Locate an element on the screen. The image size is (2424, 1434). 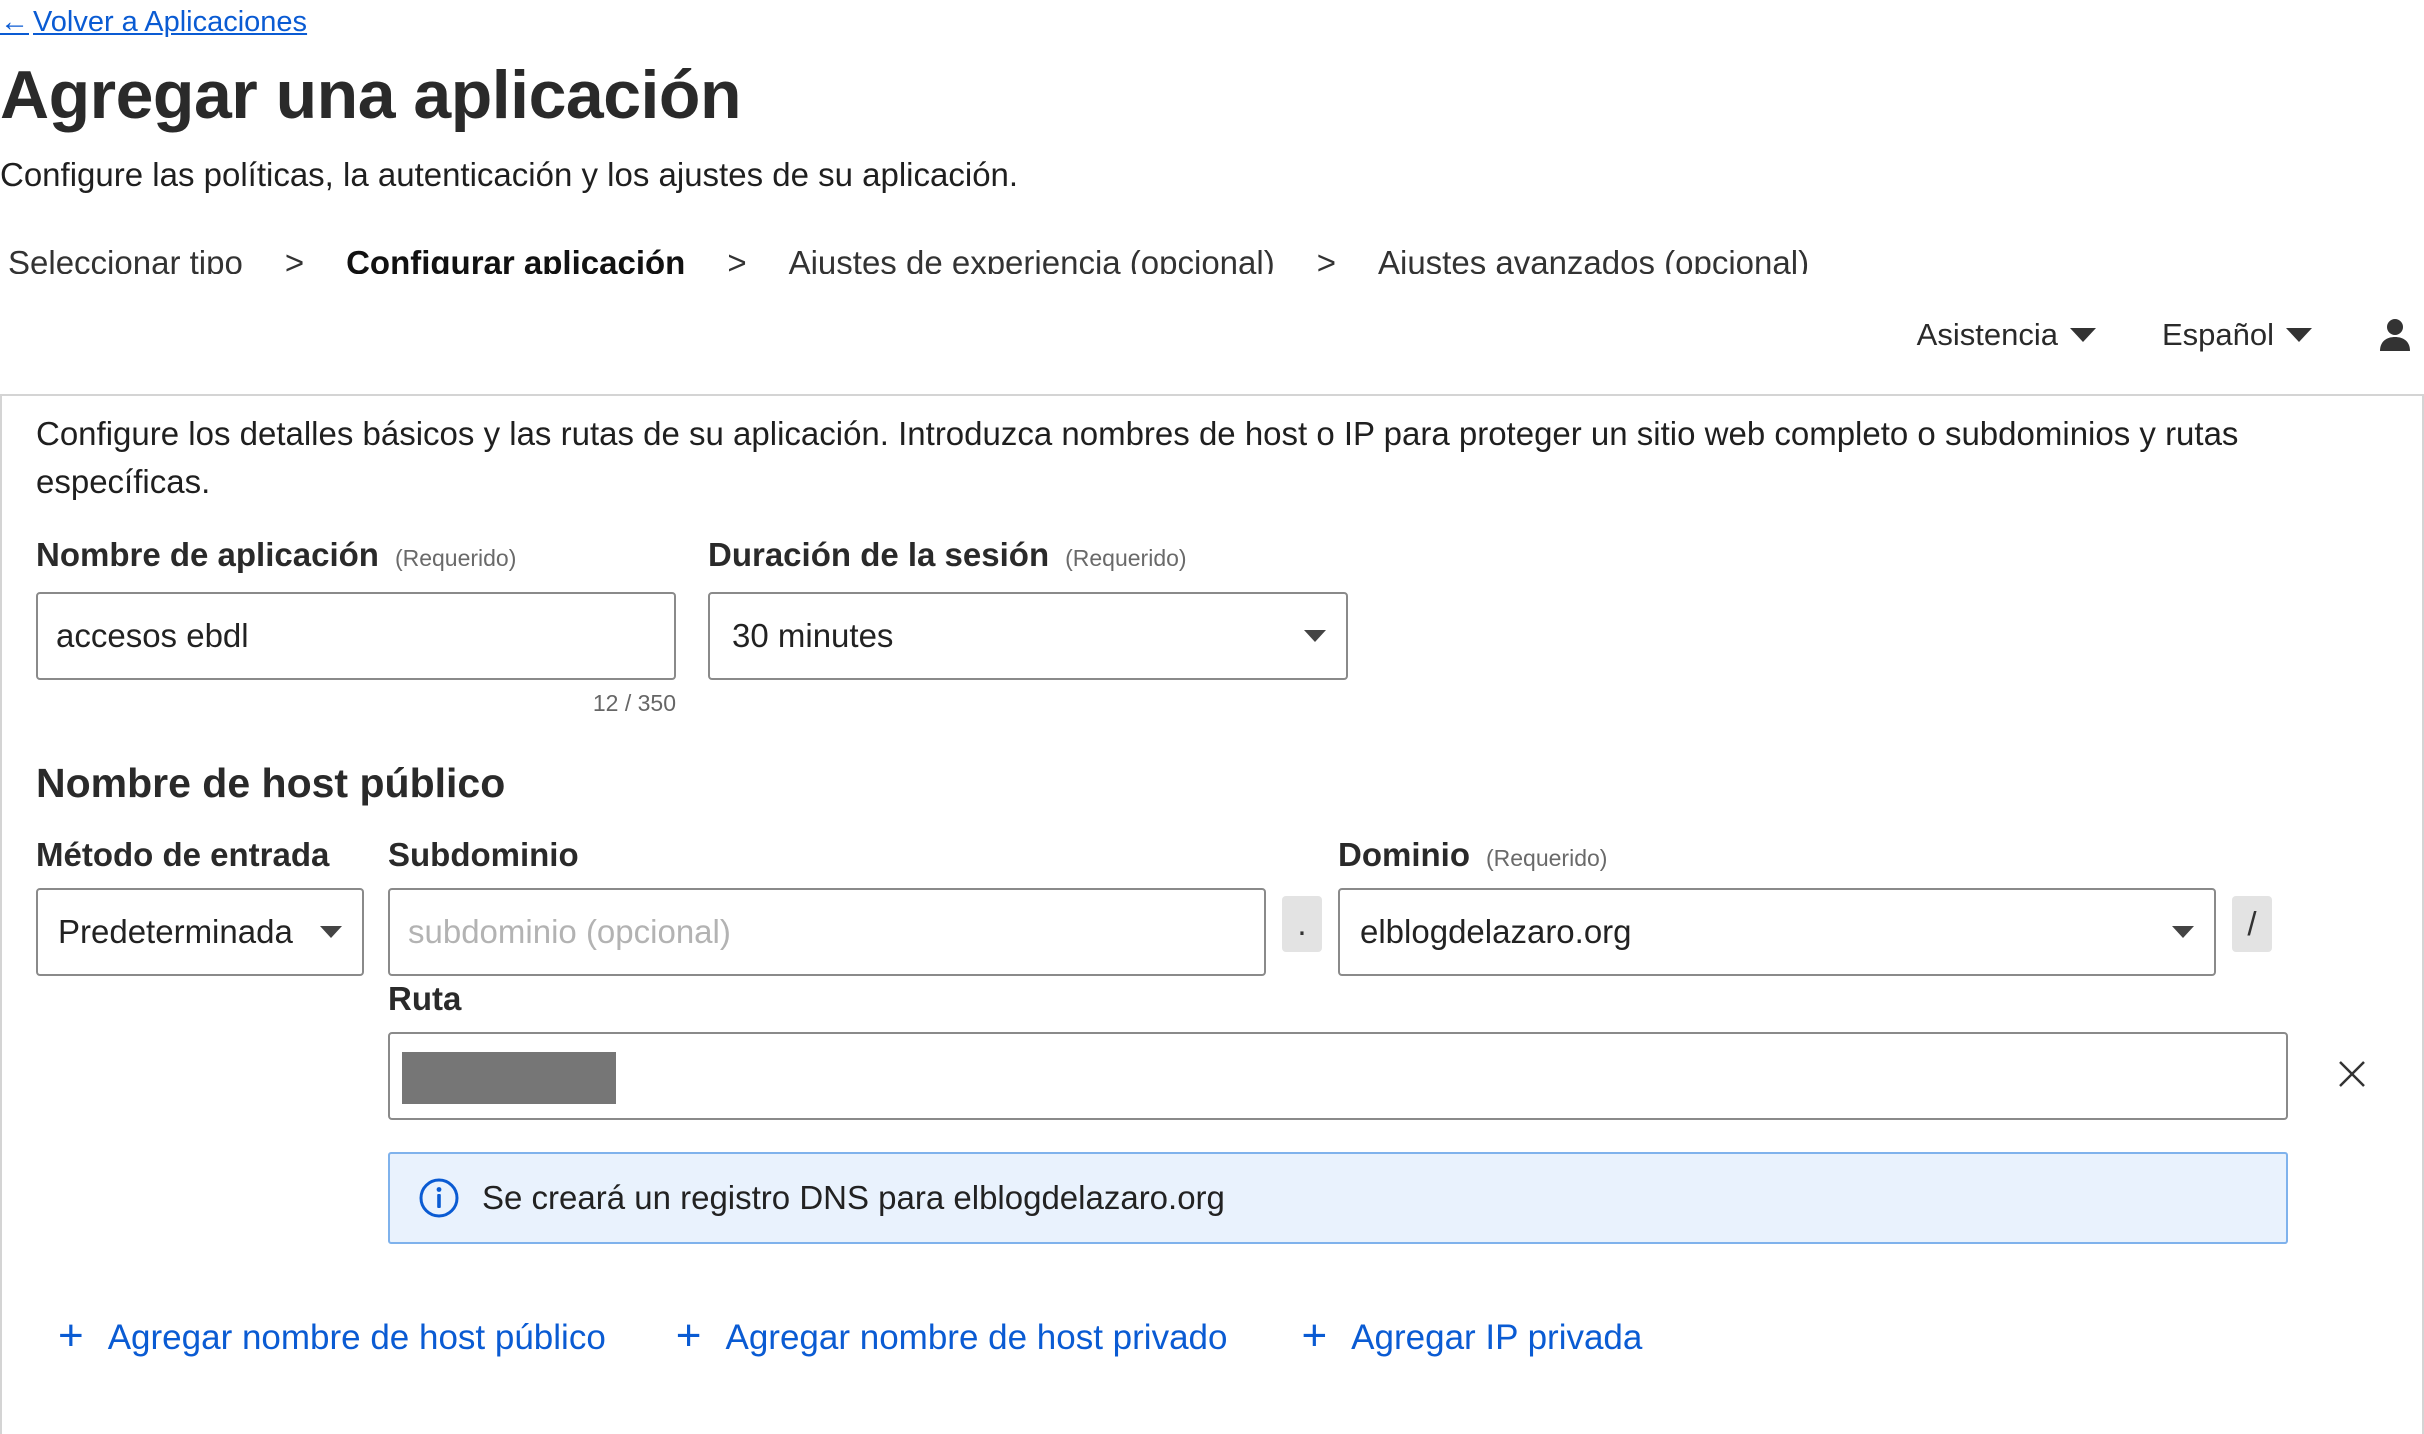
back-to-applications-link: ← Volver a Aplicaciones is located at coordinates (153, 22).